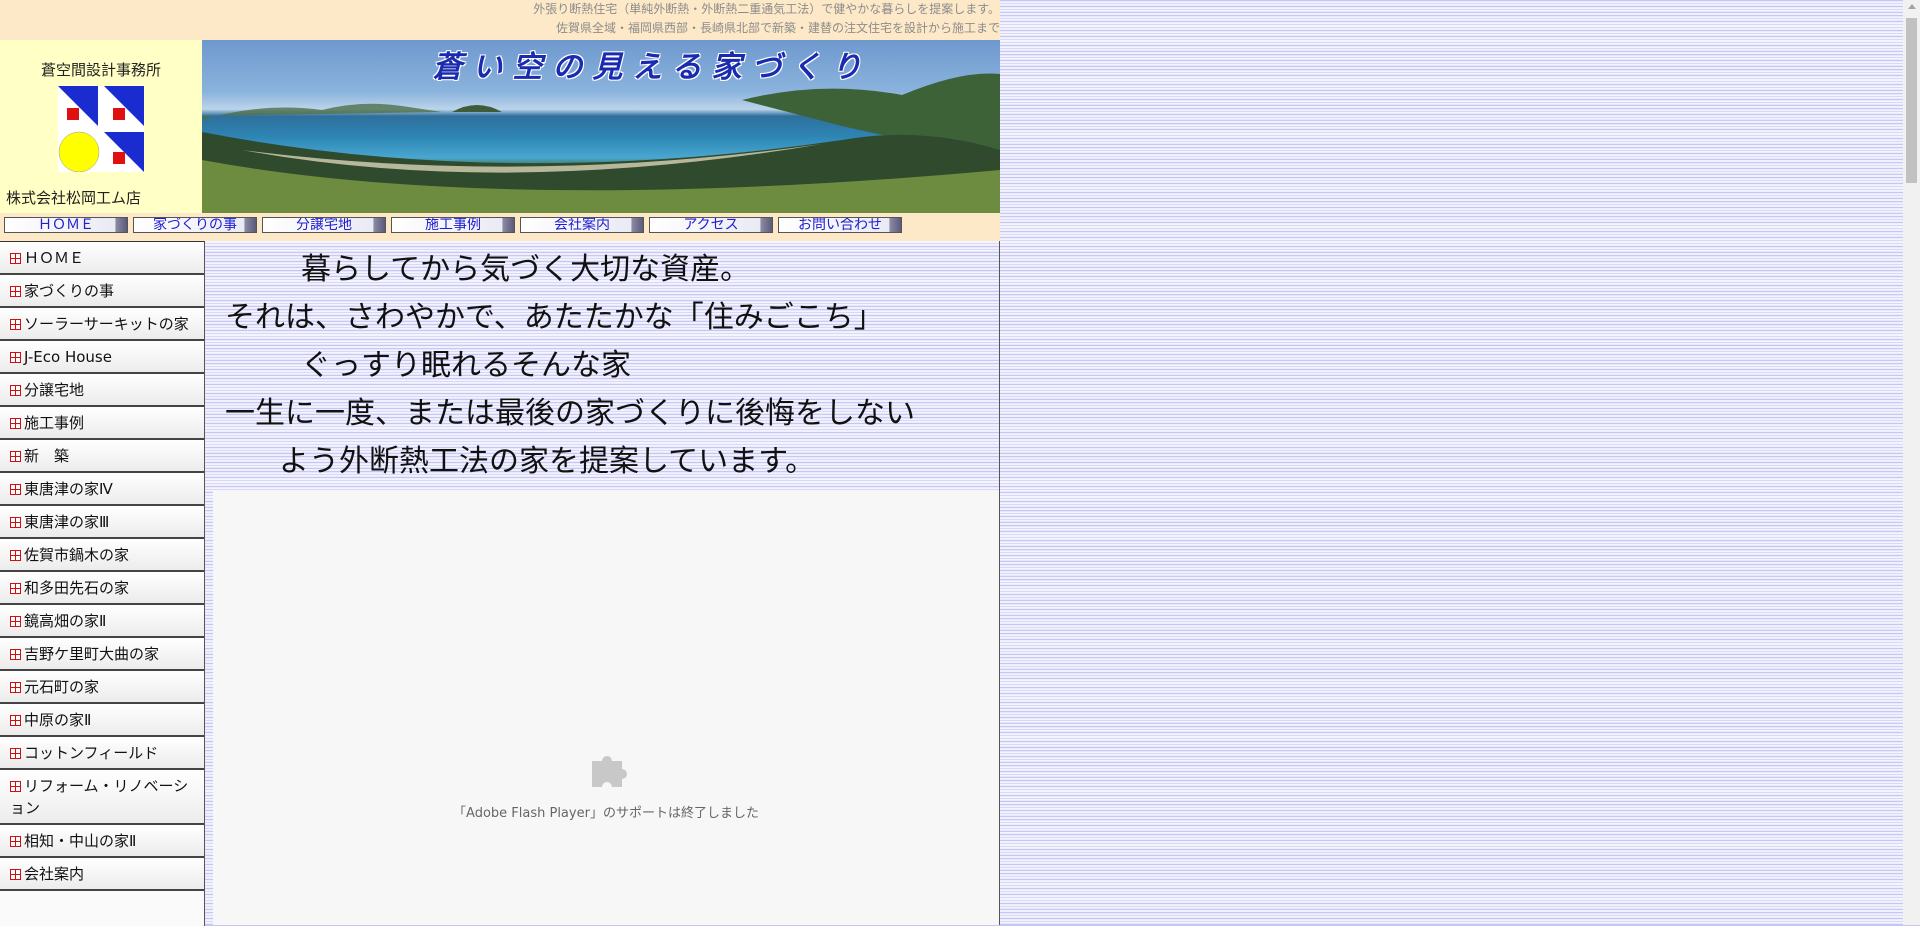  What do you see at coordinates (195, 225) in the screenshot?
I see `nav-house-building: 家づくりの事` at bounding box center [195, 225].